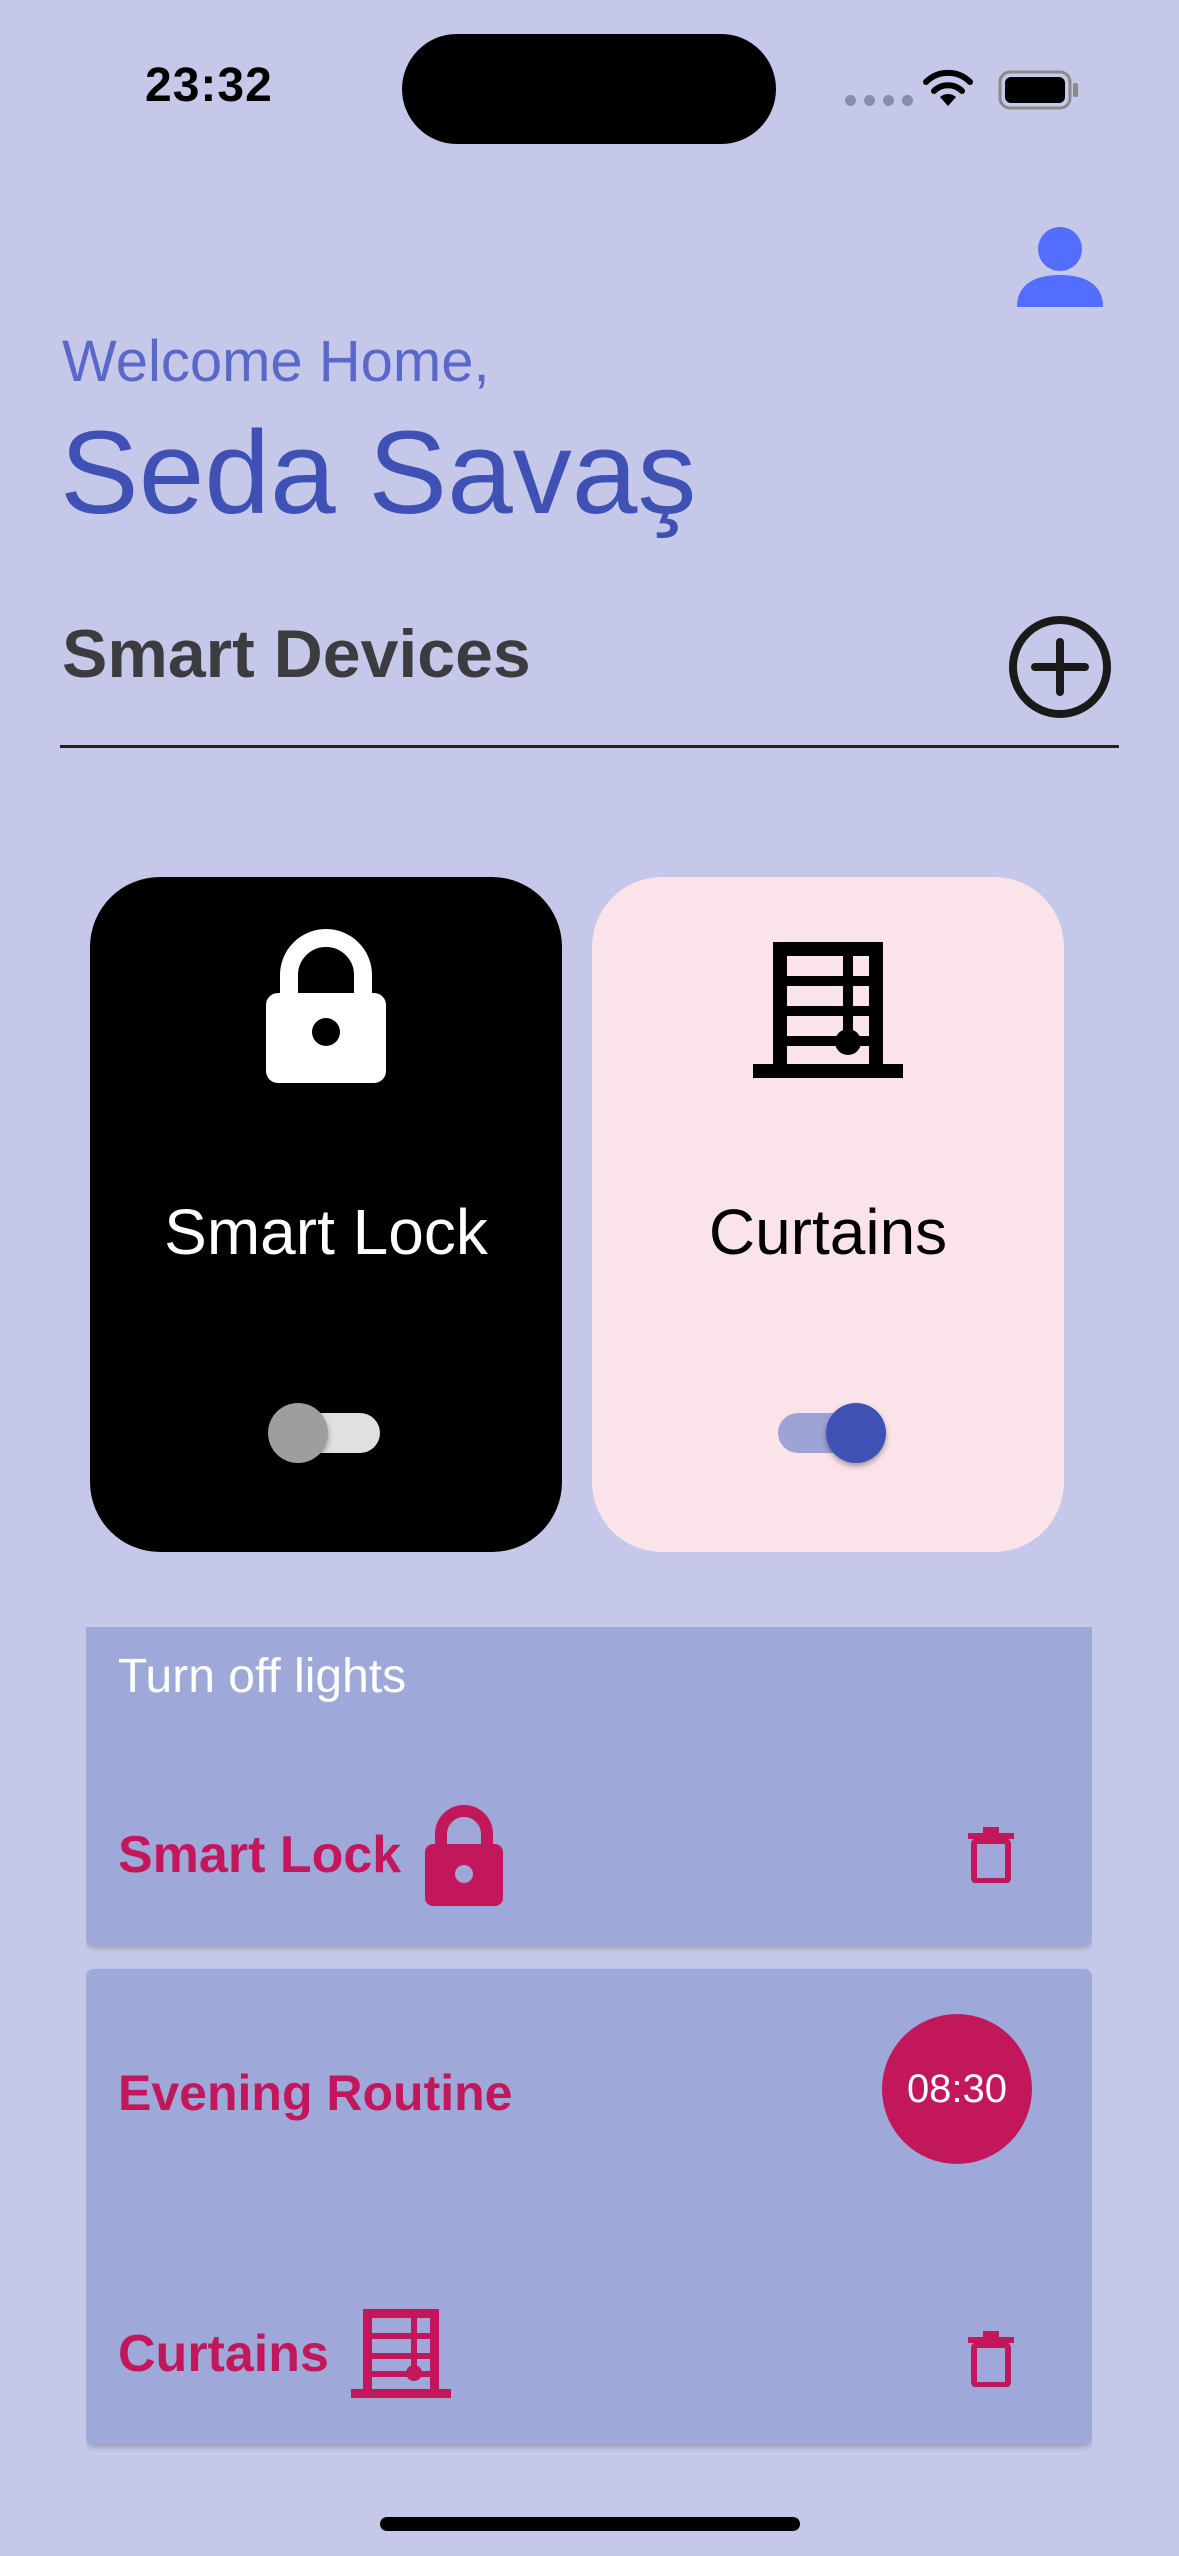  What do you see at coordinates (589, 89) in the screenshot?
I see `dynamic-island` at bounding box center [589, 89].